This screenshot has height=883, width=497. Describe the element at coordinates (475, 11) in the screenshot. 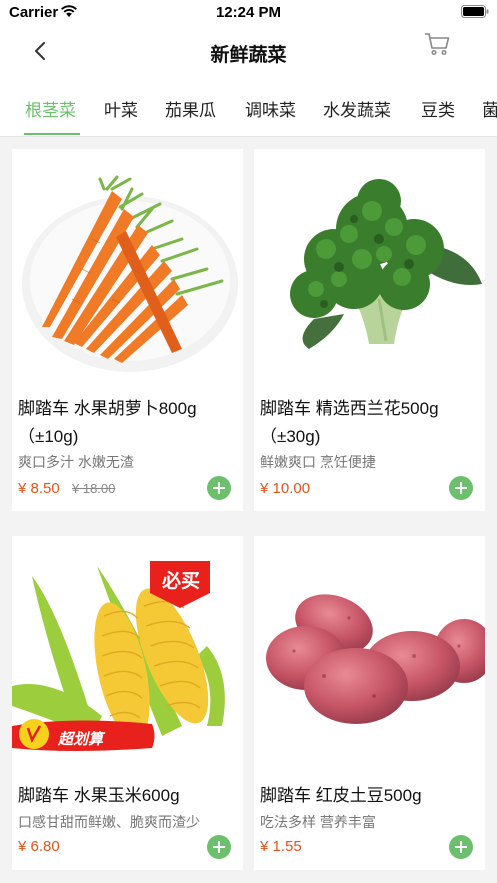

I see `battery-icon` at that location.